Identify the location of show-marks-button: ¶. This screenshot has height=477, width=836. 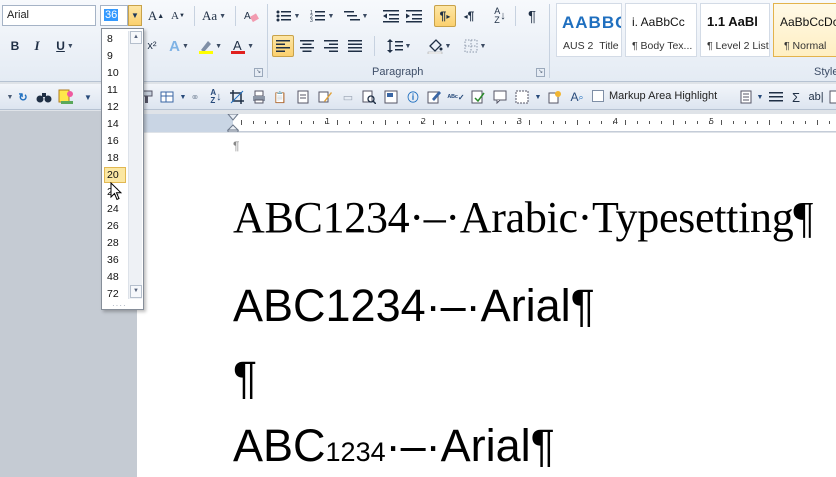
(532, 16).